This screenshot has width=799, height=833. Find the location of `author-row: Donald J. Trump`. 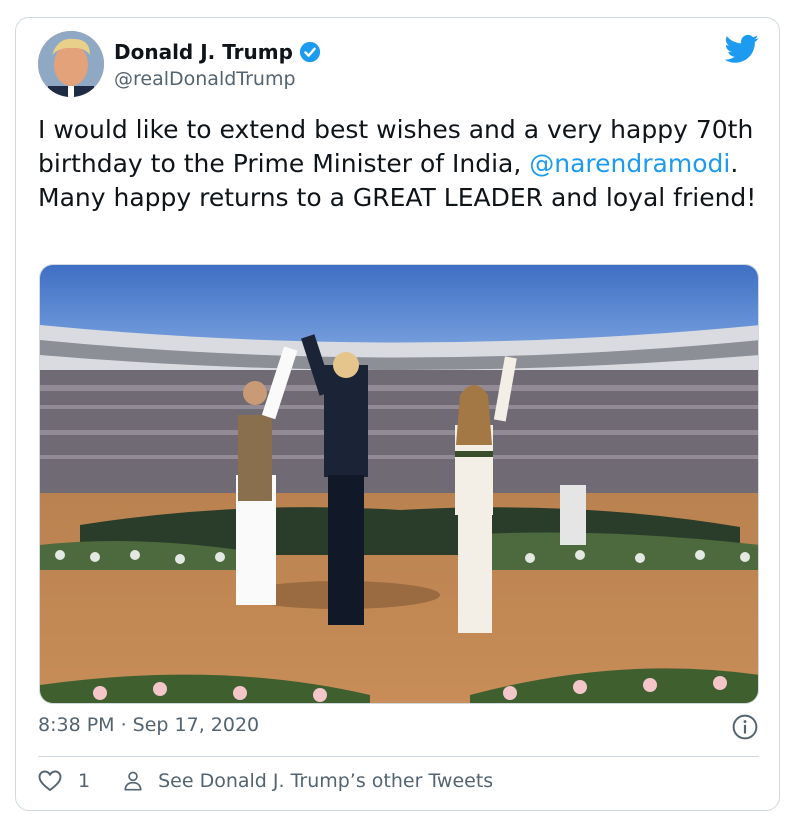

author-row: Donald J. Trump is located at coordinates (217, 52).